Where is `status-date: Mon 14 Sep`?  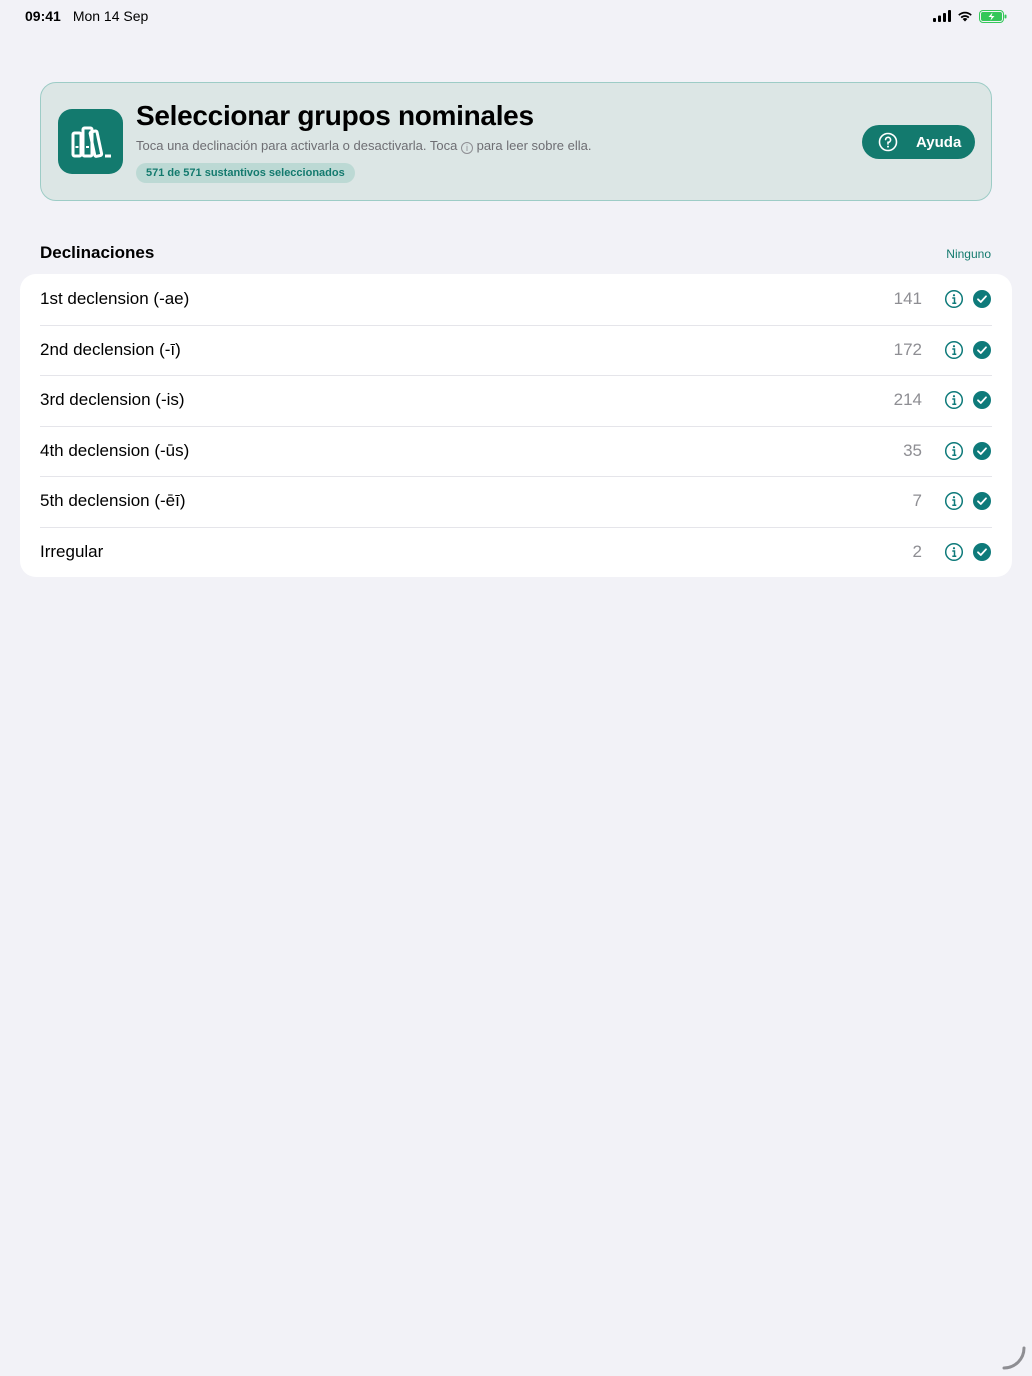
status-date: Mon 14 Sep is located at coordinates (110, 16).